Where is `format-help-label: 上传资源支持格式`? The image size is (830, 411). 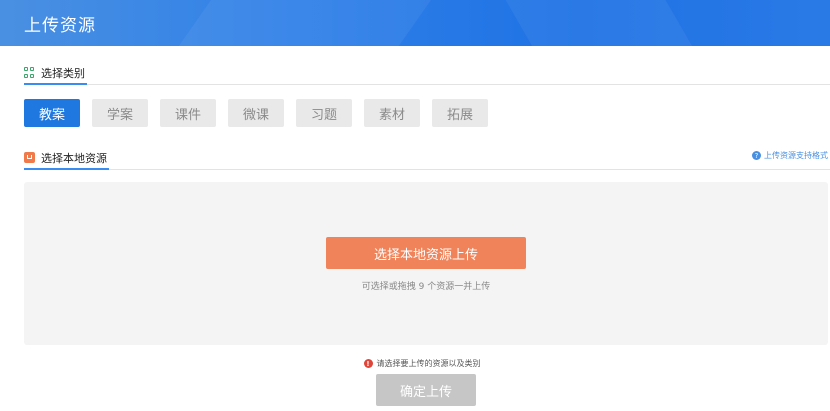 format-help-label: 上传资源支持格式 is located at coordinates (796, 155).